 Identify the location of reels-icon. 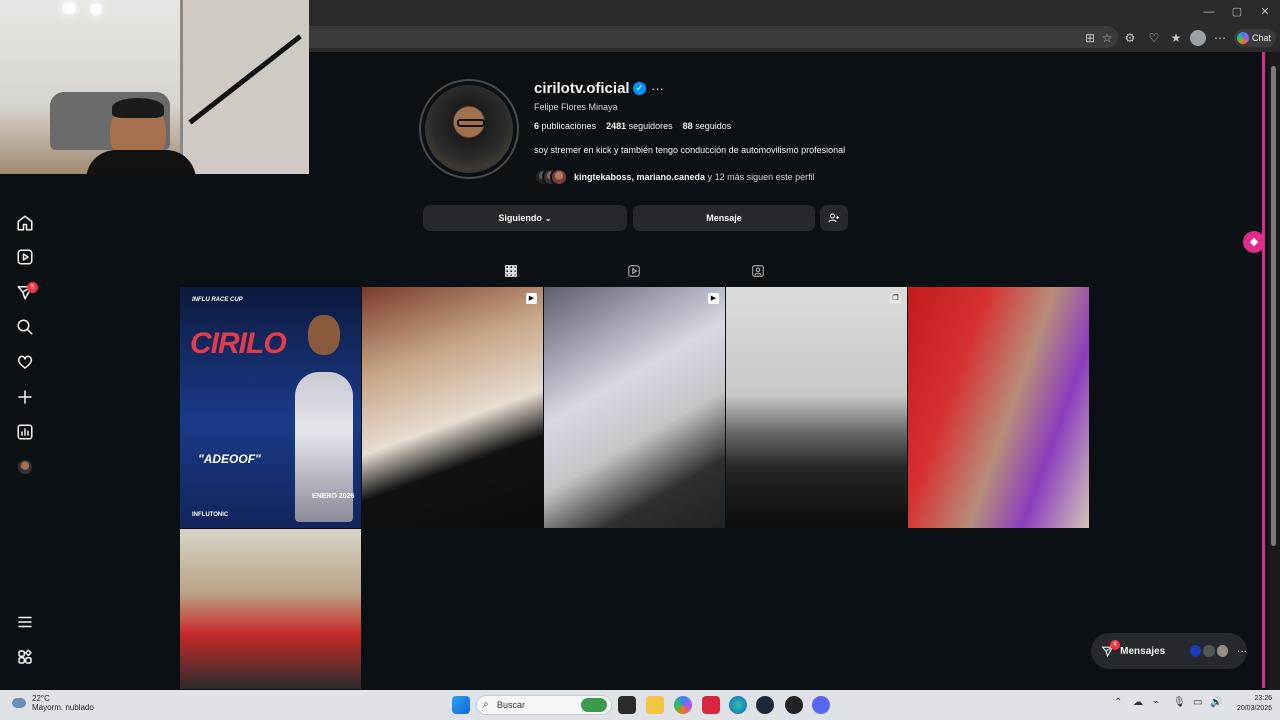
(25, 257).